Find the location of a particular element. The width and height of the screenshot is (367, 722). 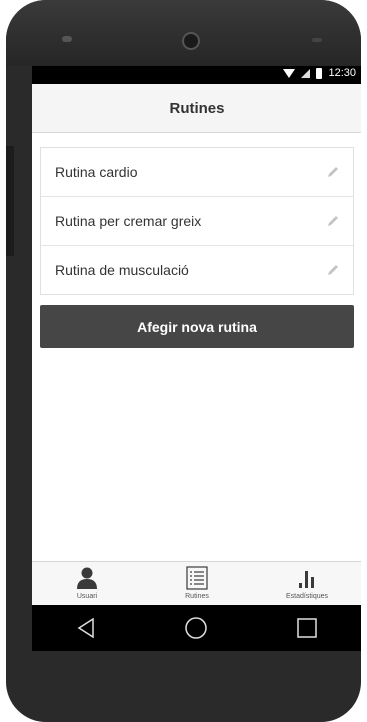

routine-item-fat-burn: Rutina per cremar greix is located at coordinates (197, 221).